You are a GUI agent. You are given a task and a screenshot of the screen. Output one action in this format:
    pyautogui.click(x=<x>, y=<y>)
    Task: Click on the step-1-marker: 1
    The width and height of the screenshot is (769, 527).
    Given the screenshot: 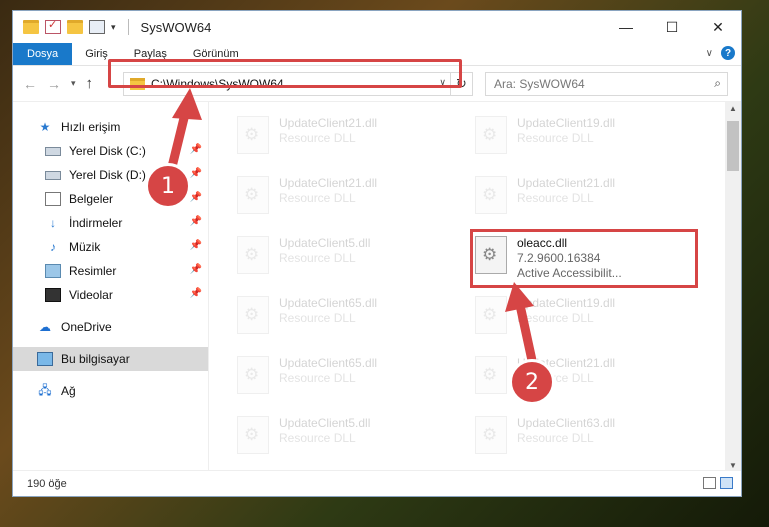 What is the action you would take?
    pyautogui.click(x=168, y=186)
    